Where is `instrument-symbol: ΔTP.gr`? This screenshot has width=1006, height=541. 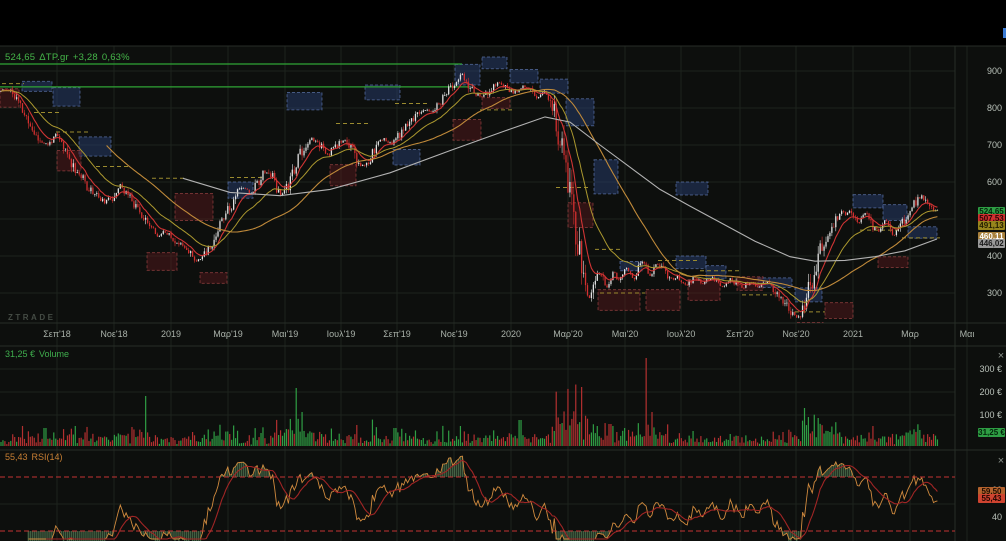 instrument-symbol: ΔTP.gr is located at coordinates (54, 57).